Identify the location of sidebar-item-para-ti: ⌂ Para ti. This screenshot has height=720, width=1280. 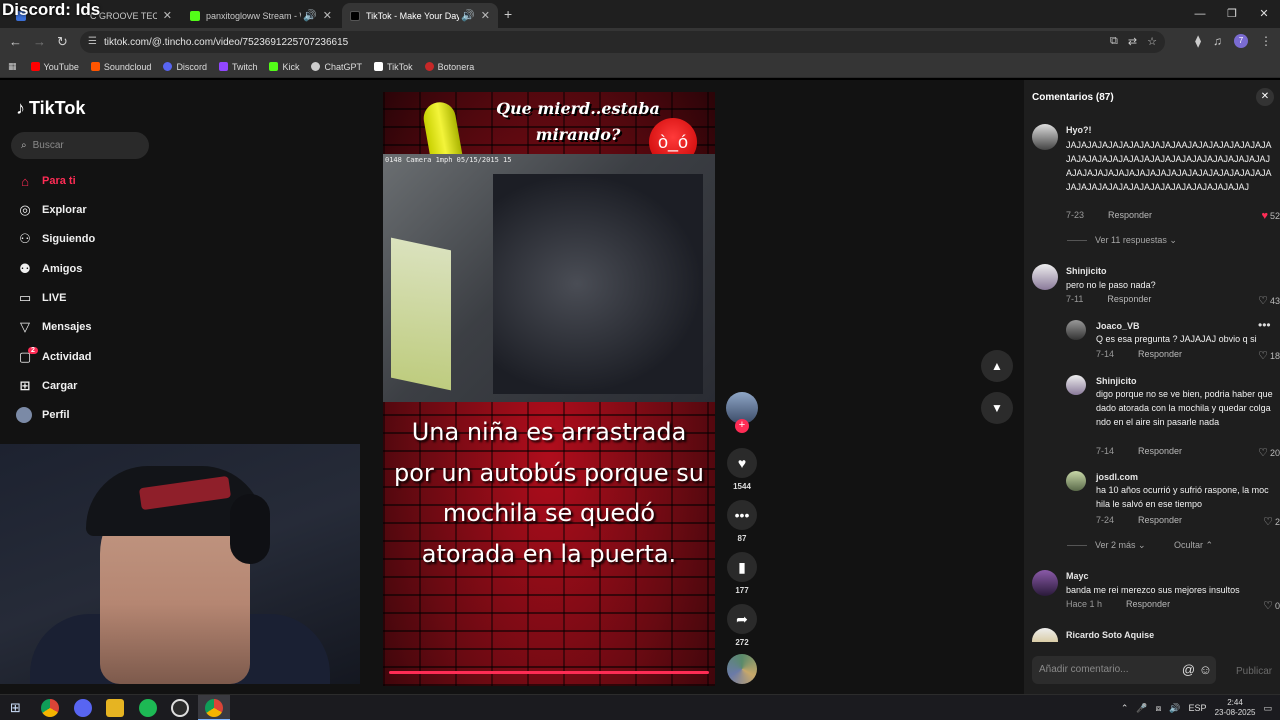
(88, 181).